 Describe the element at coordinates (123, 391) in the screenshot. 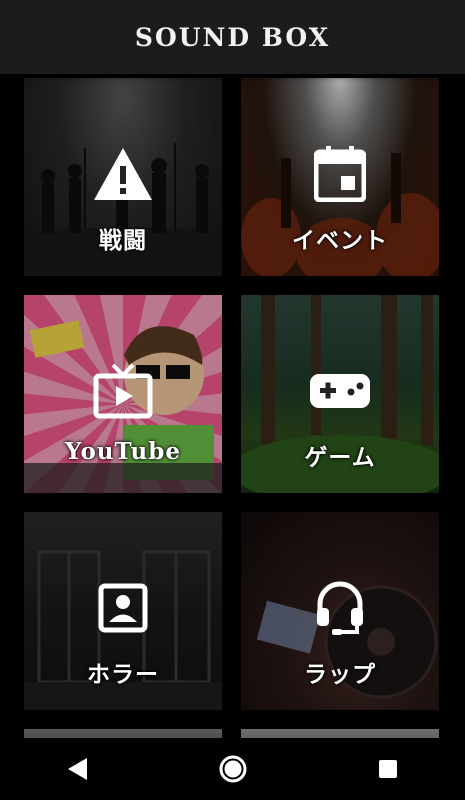

I see `tv-play-icon` at that location.